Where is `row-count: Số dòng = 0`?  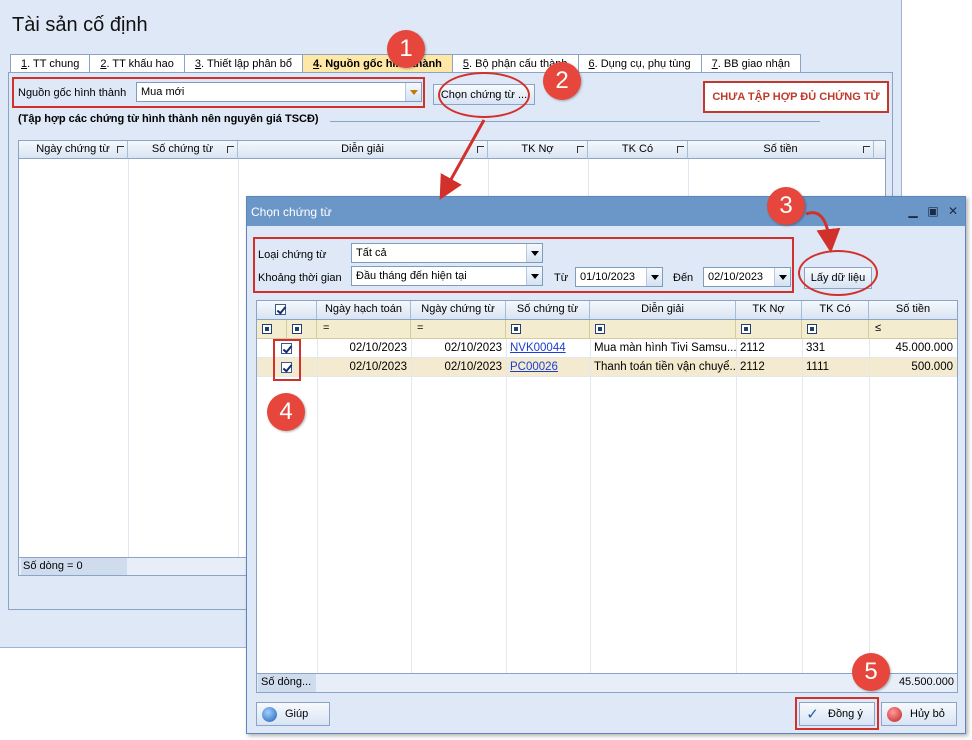
row-count: Số dòng = 0 is located at coordinates (74, 566).